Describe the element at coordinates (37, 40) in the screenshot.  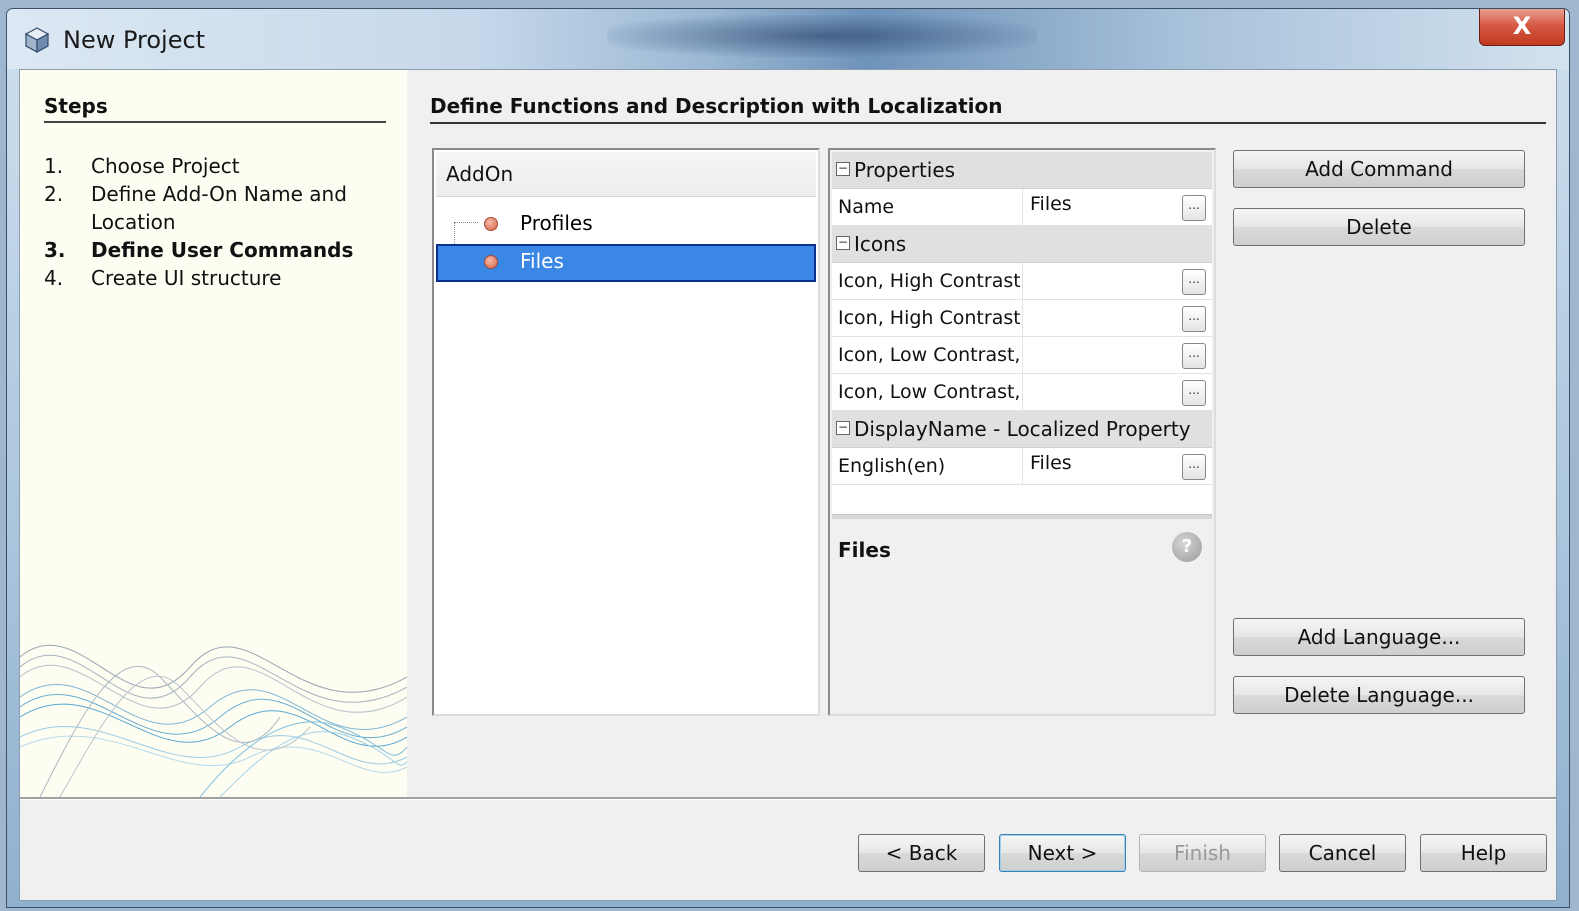
I see `cube-icon` at that location.